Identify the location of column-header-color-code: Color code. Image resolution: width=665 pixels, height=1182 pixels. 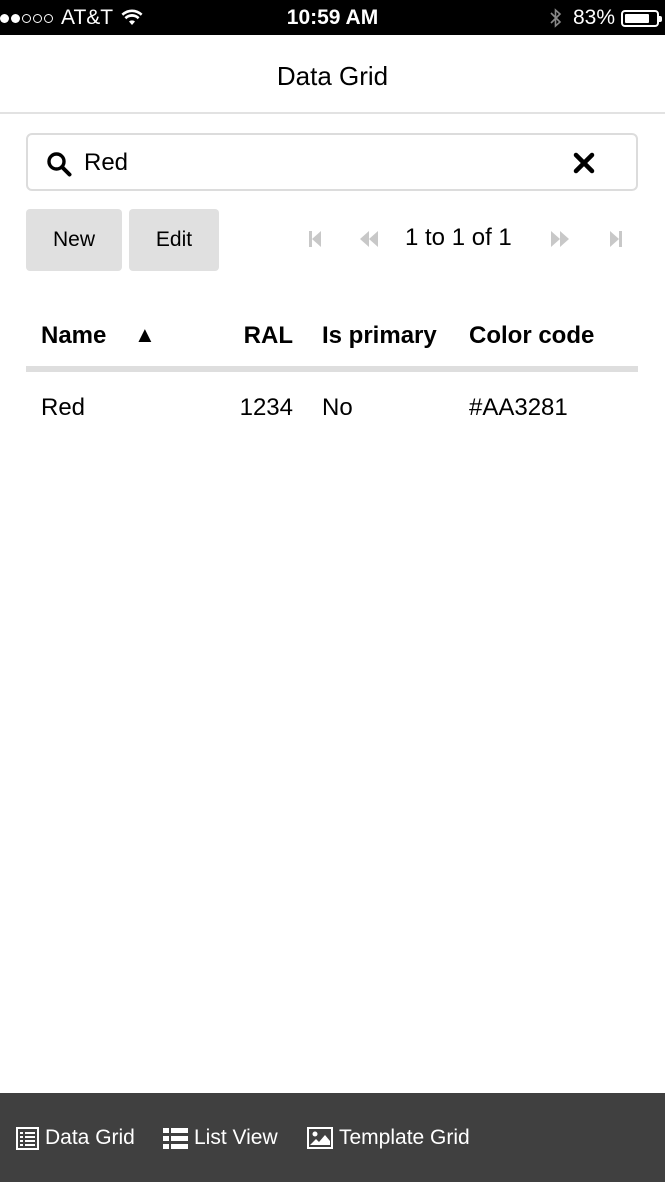
(531, 336).